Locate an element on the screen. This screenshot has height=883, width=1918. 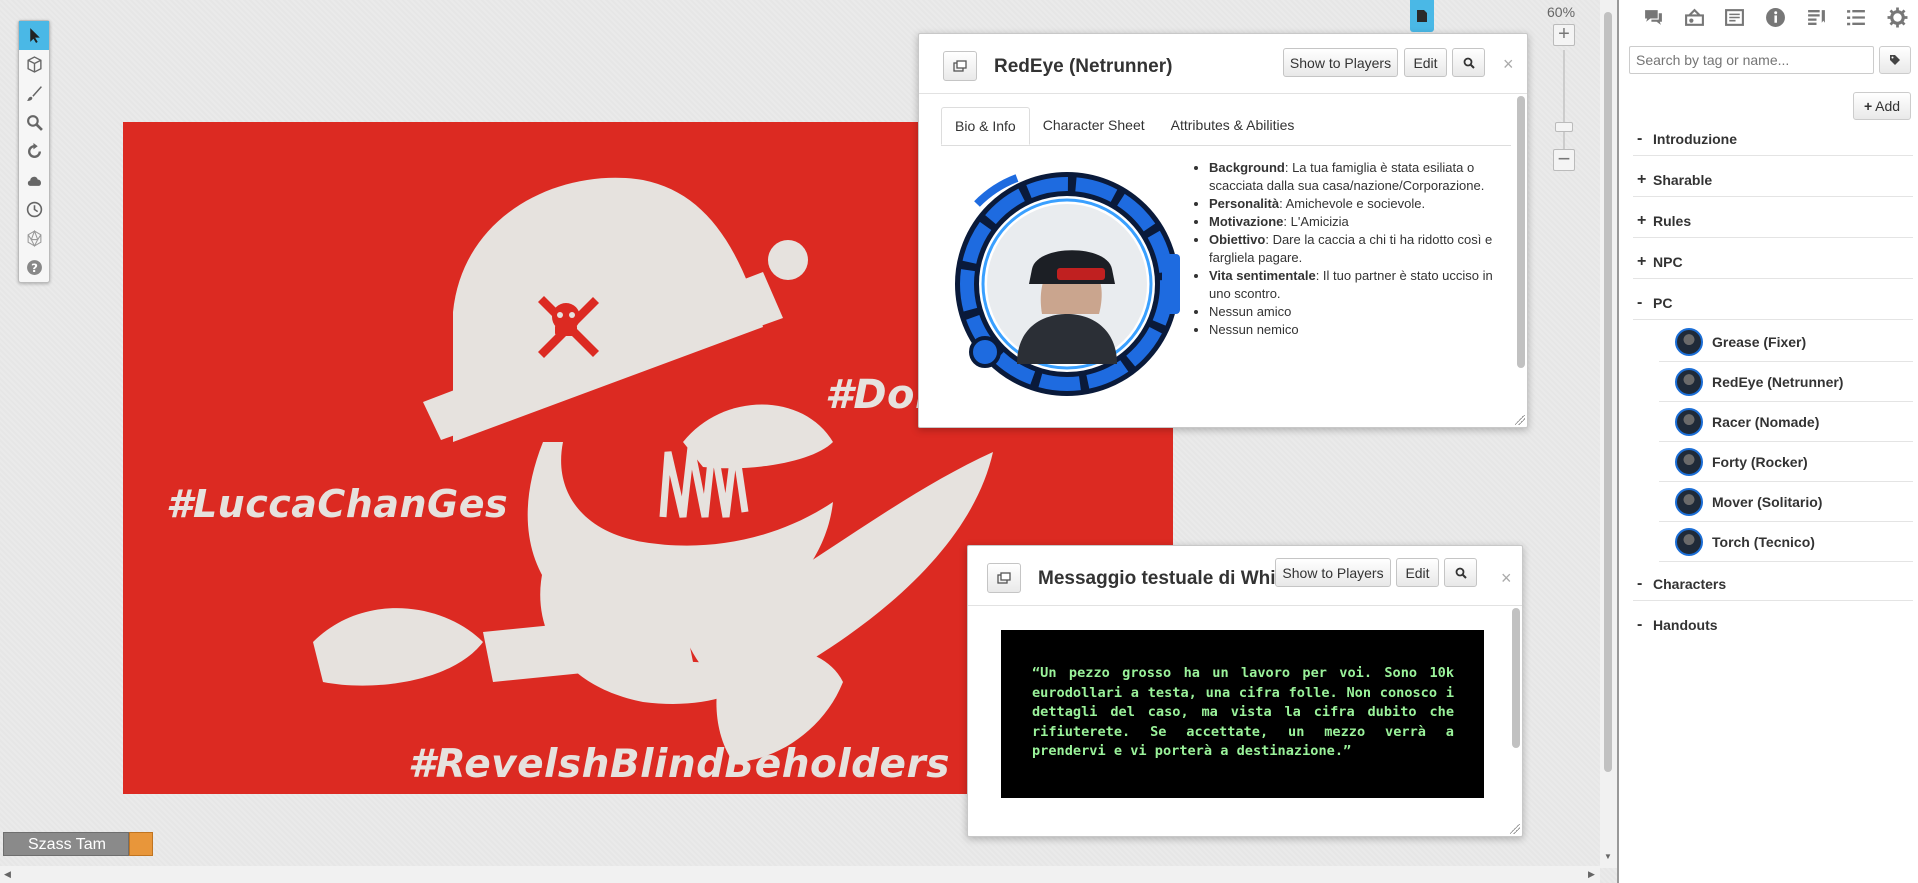
filter-tags-button is located at coordinates (1895, 60).